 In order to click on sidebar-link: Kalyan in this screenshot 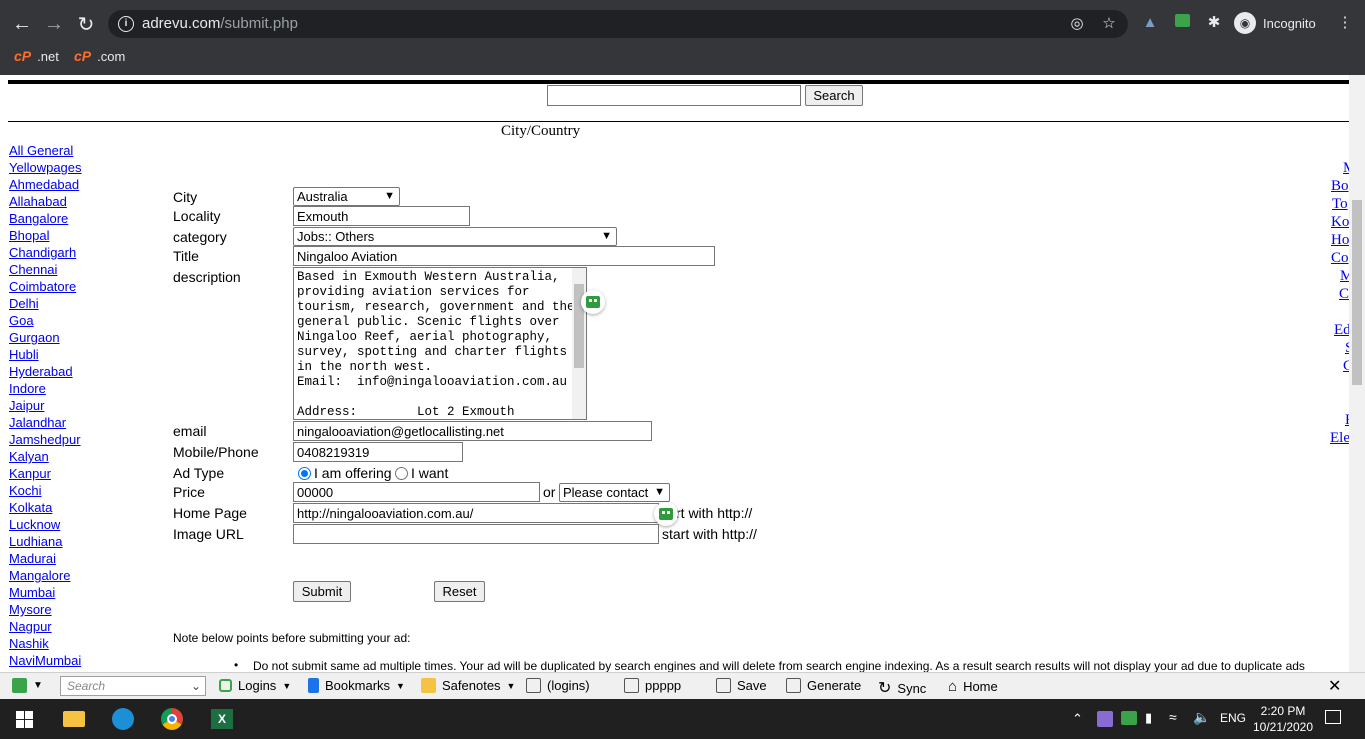, I will do `click(29, 456)`.